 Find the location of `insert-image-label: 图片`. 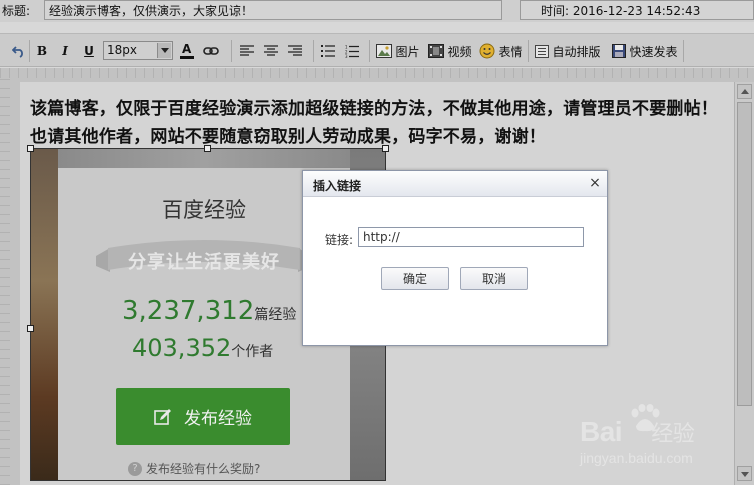

insert-image-label: 图片 is located at coordinates (407, 51).